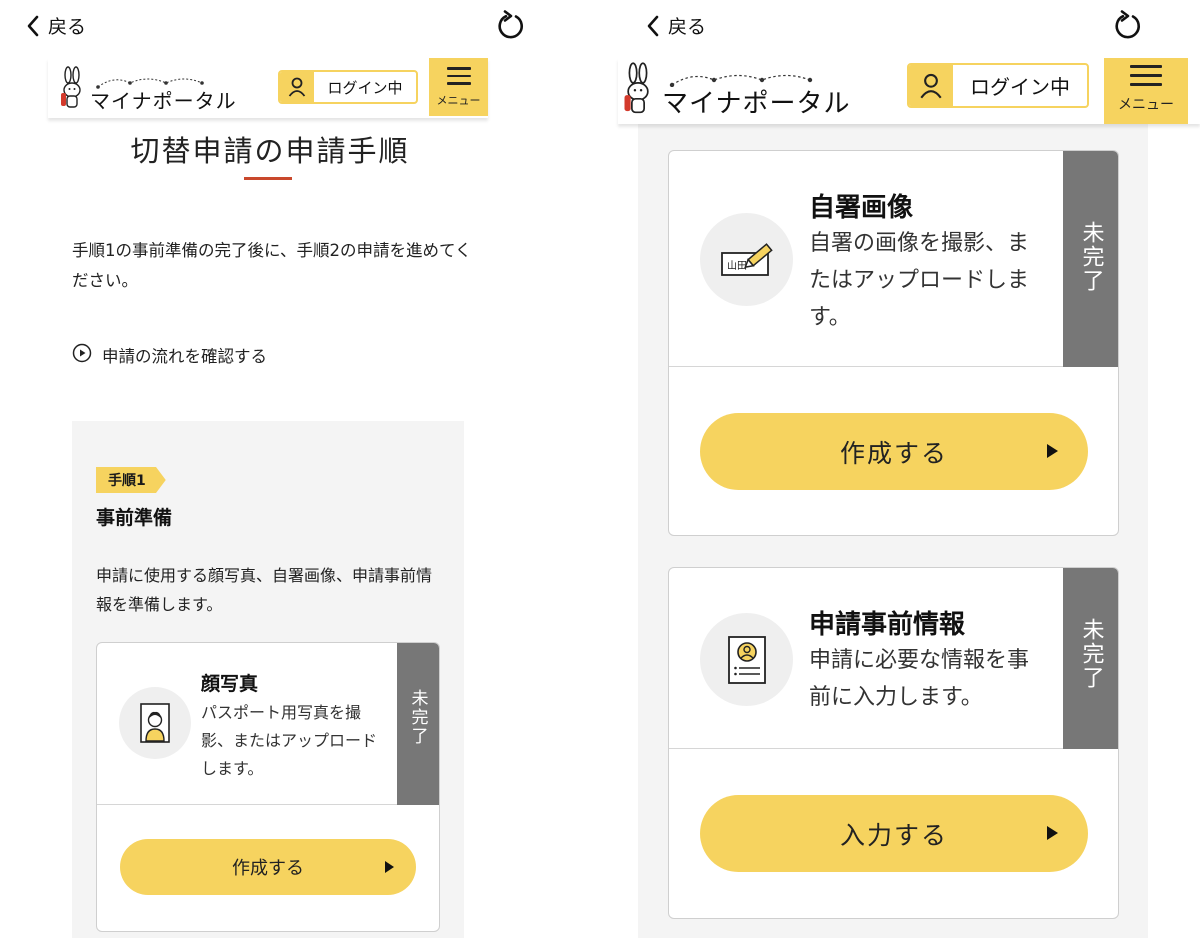 The height and width of the screenshot is (938, 1200). I want to click on signature-icon: 山田, so click(746, 259).